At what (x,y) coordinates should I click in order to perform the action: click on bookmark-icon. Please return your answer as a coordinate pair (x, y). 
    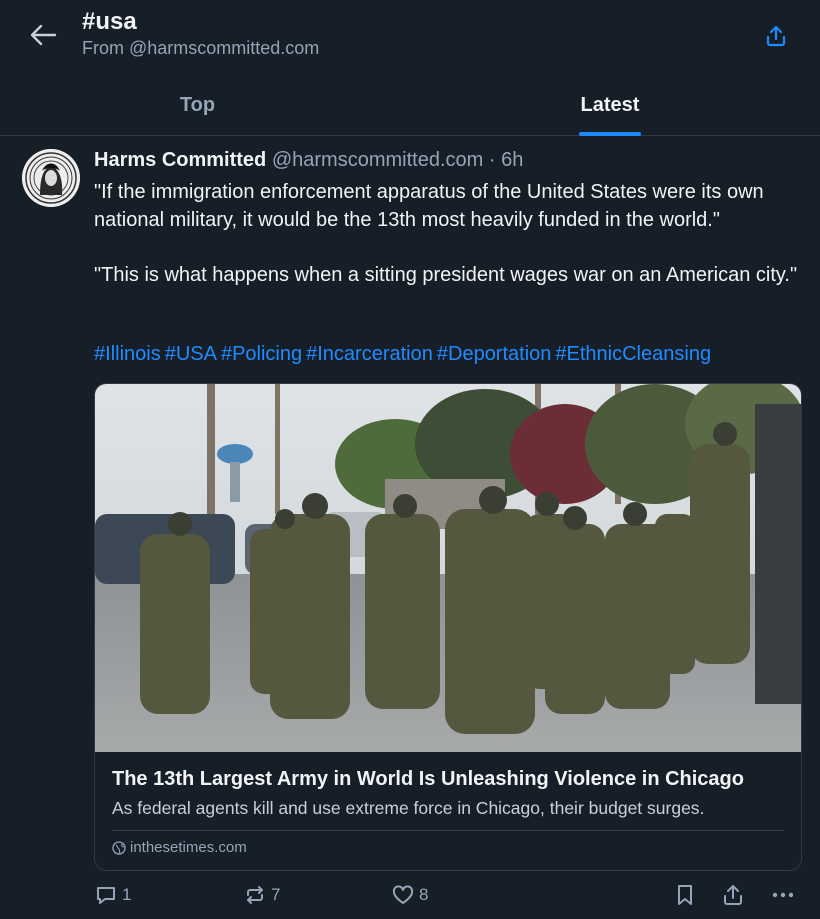
    Looking at the image, I should click on (685, 895).